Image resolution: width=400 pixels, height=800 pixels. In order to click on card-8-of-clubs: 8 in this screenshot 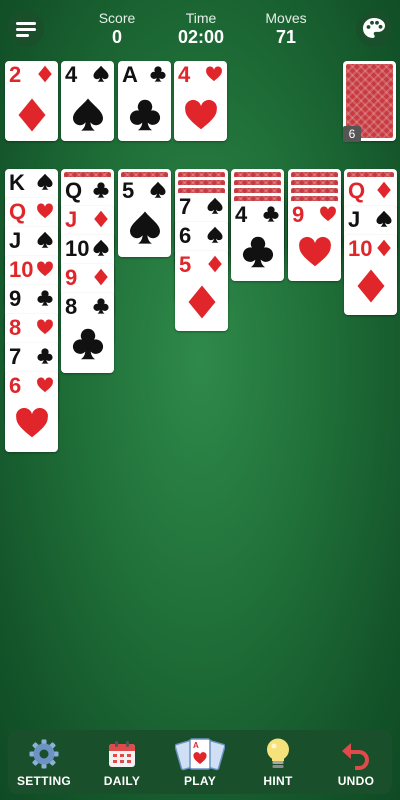, I will do `click(87, 333)`.